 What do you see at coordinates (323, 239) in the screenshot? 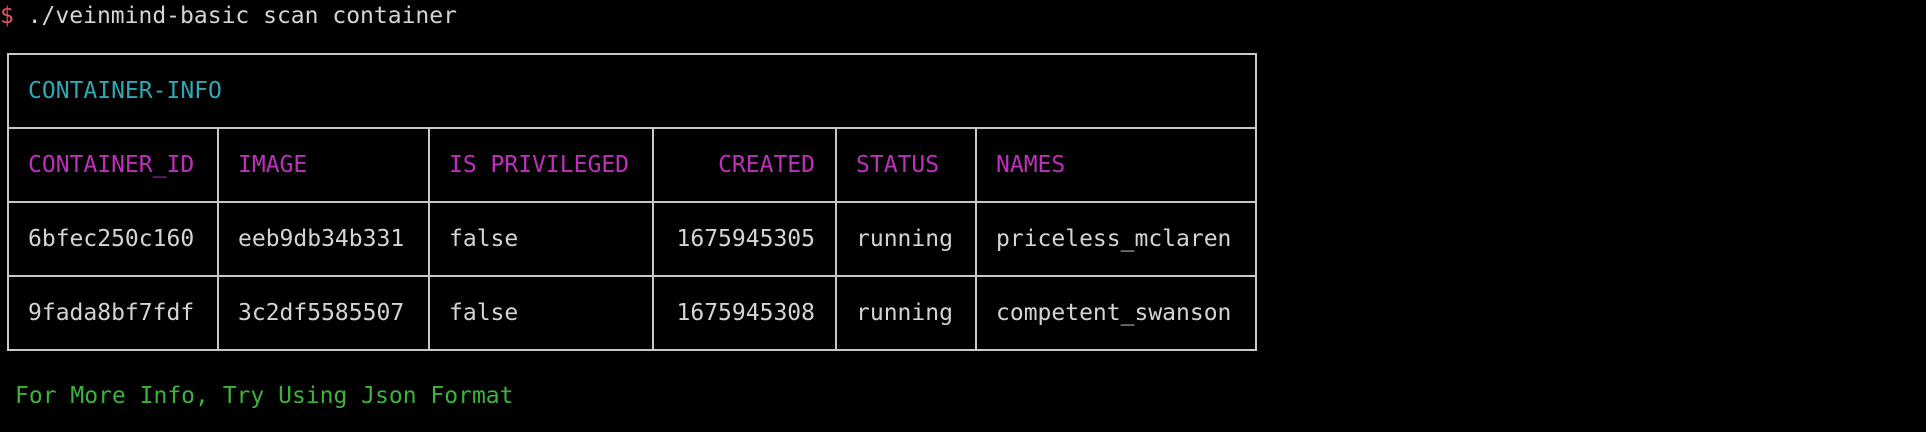
I see `cell-image: eeb9db34b331` at bounding box center [323, 239].